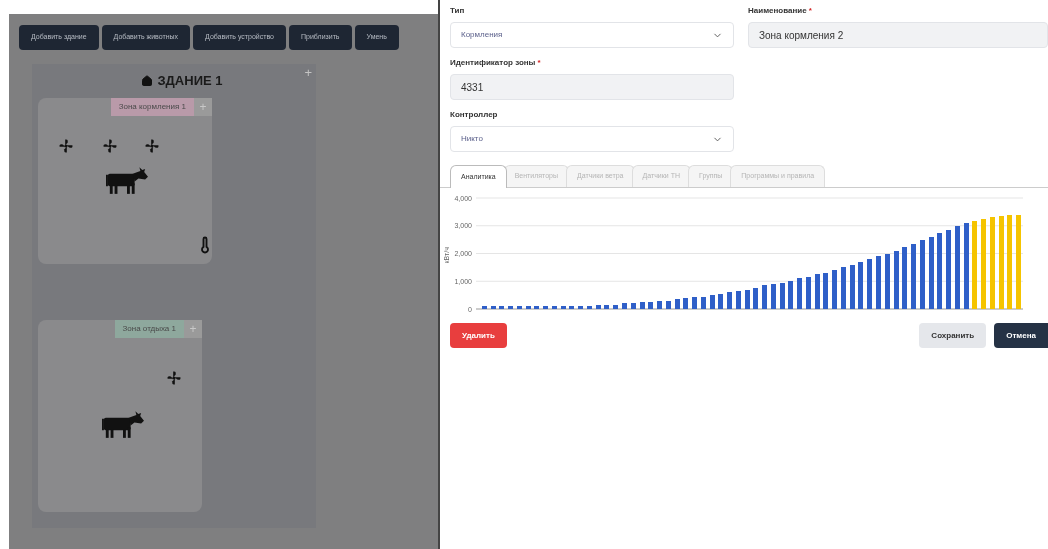  What do you see at coordinates (592, 35) in the screenshot?
I see `select-field: Кормления` at bounding box center [592, 35].